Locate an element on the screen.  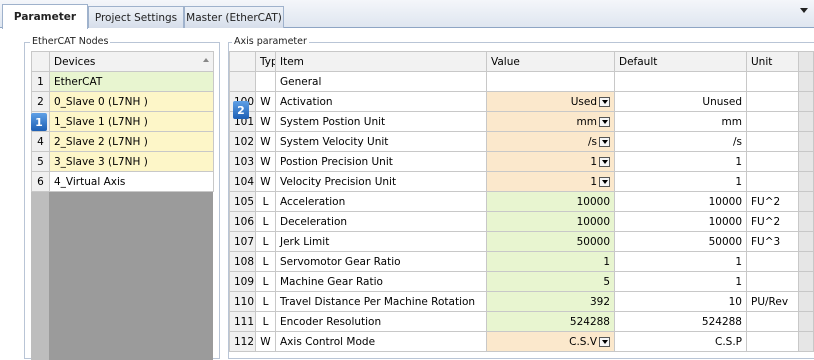
device-row-number: 2 is located at coordinates (40, 101).